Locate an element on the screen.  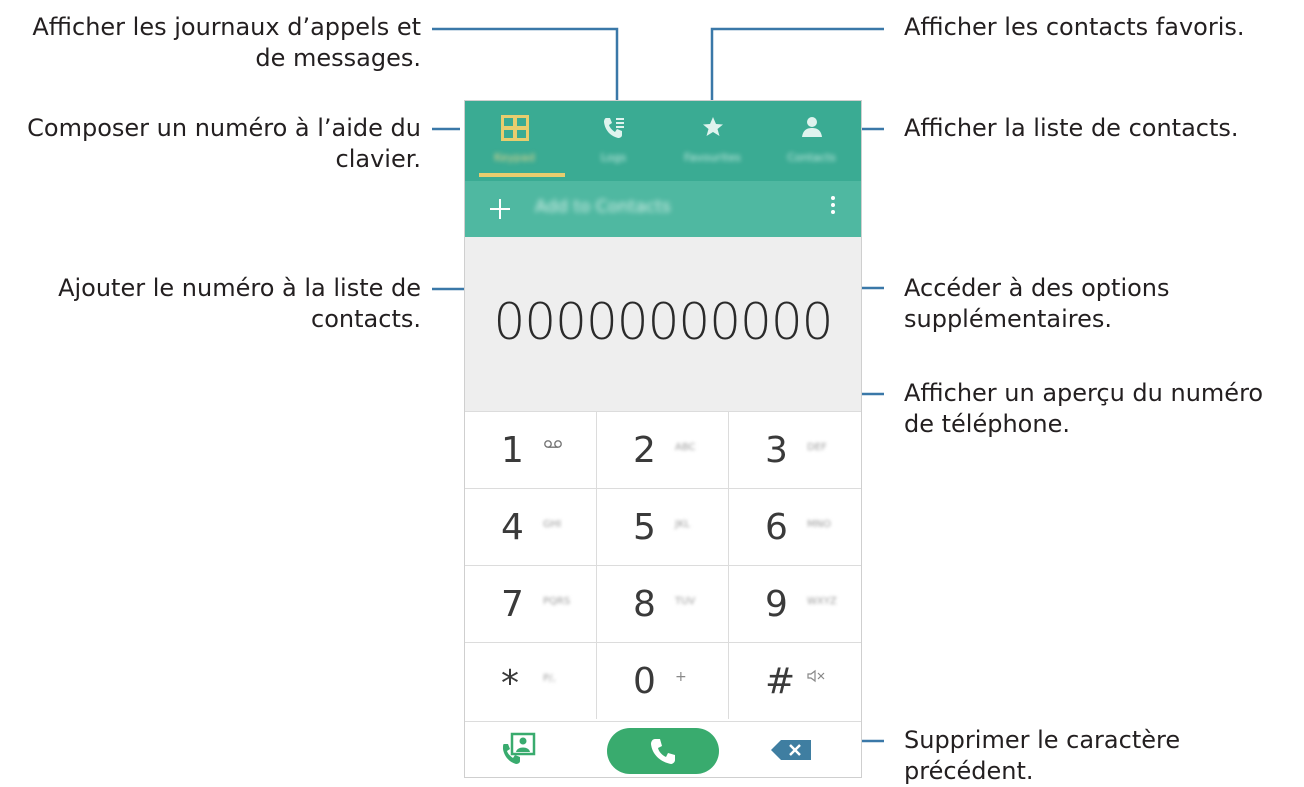
key-digit: * is located at coordinates (510, 683).